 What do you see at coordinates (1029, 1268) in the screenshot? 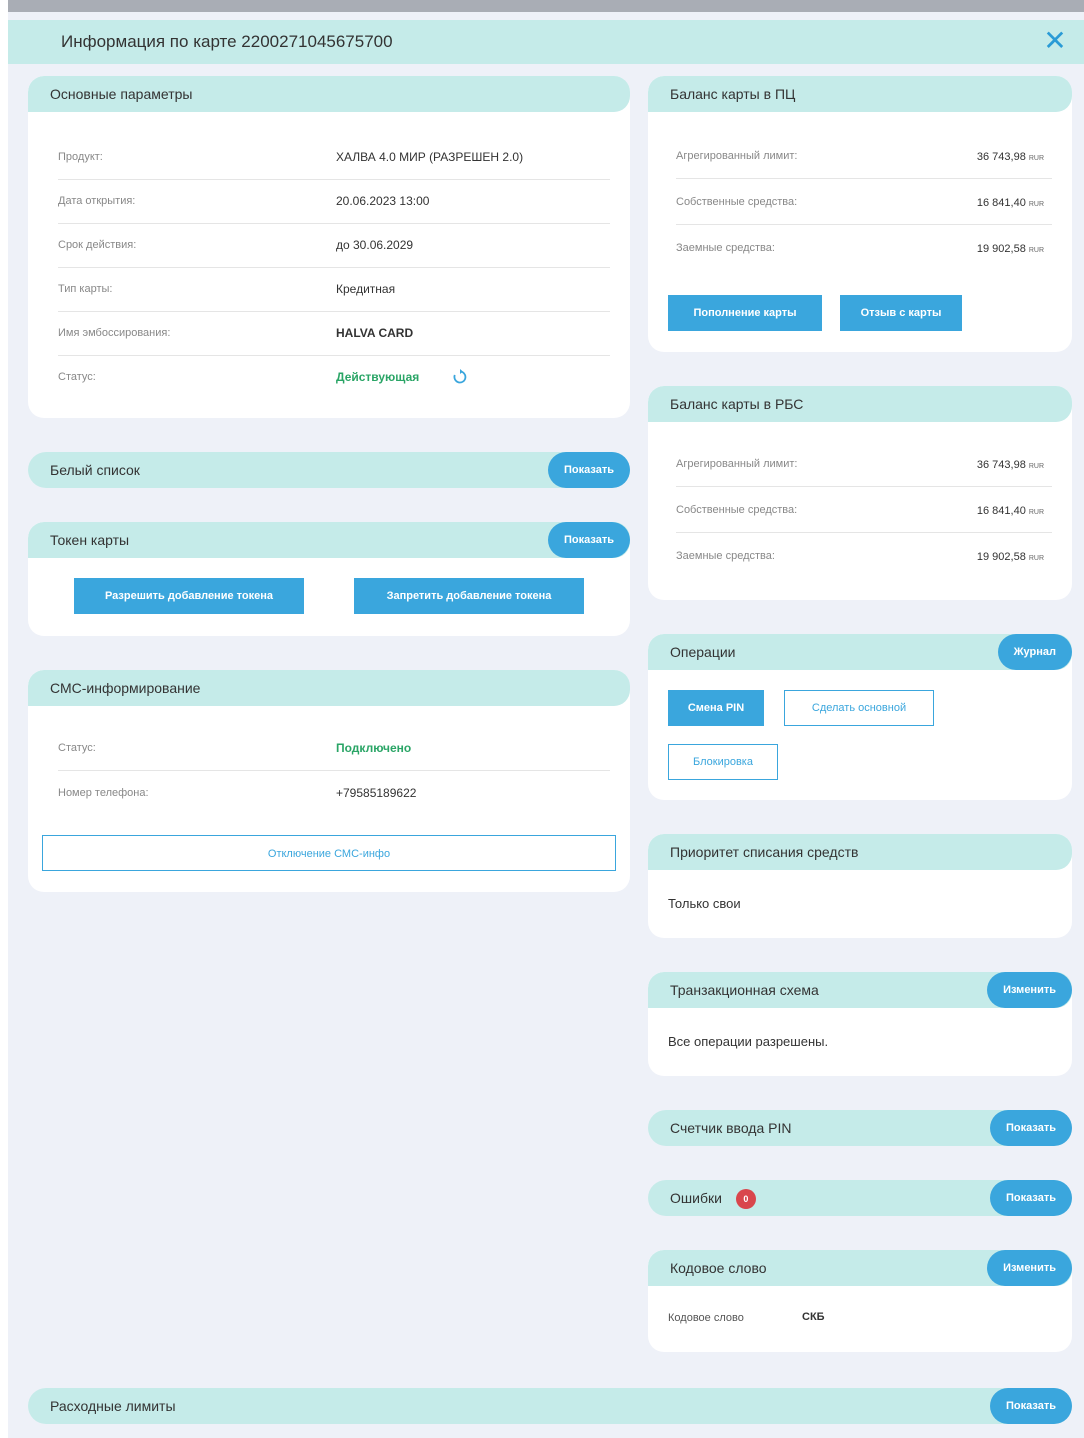
I see `code-word-edit-button: Изменить` at bounding box center [1029, 1268].